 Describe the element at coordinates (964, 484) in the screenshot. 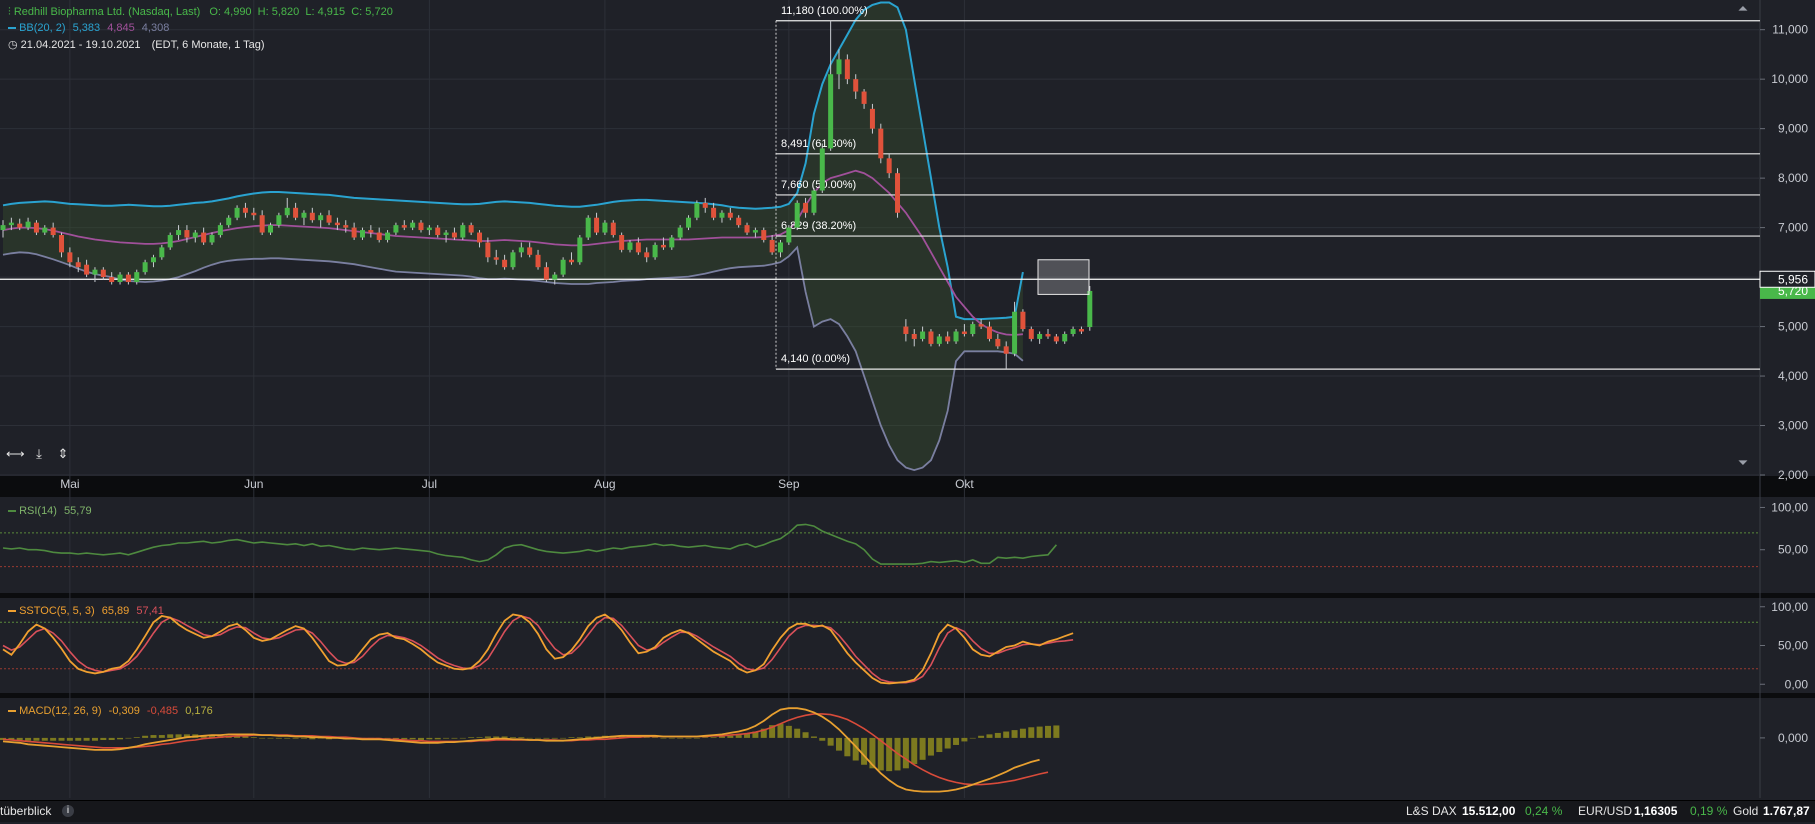

I see `x-tick-label: Okt` at that location.